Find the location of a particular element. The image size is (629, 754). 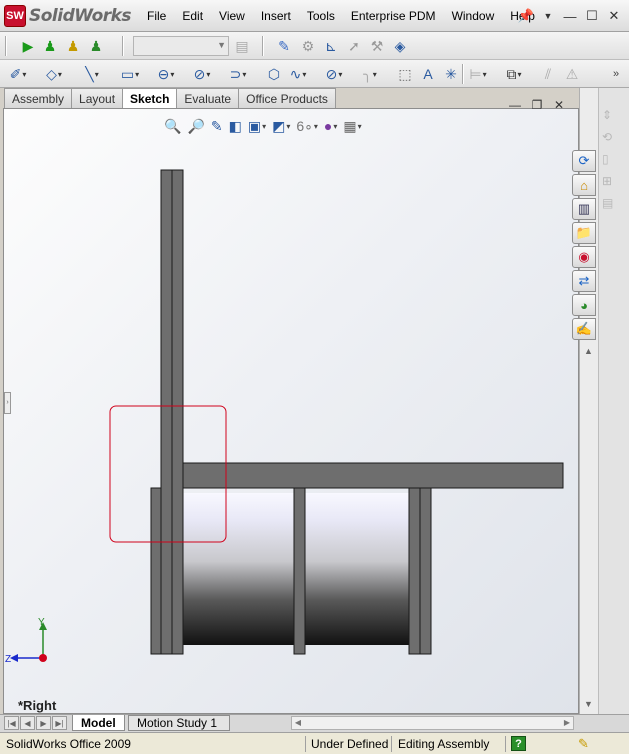

green-play-icon: ▶ is located at coordinates (28, 46).